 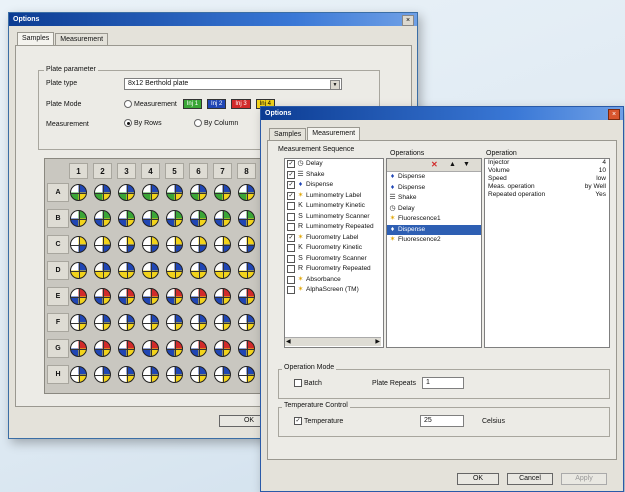 What do you see at coordinates (150, 171) in the screenshot?
I see `column-header-4: 4` at bounding box center [150, 171].